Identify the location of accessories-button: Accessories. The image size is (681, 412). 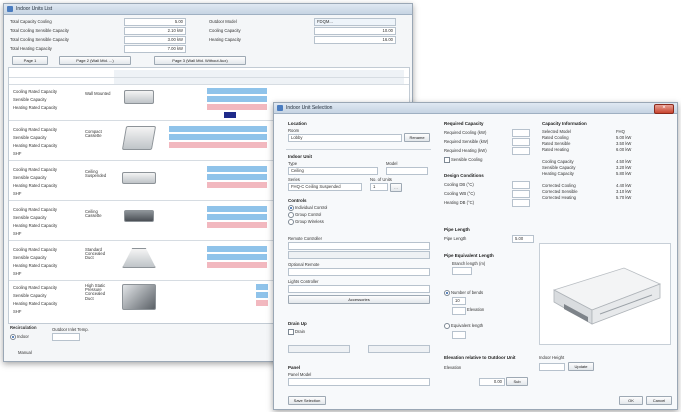
(359, 299).